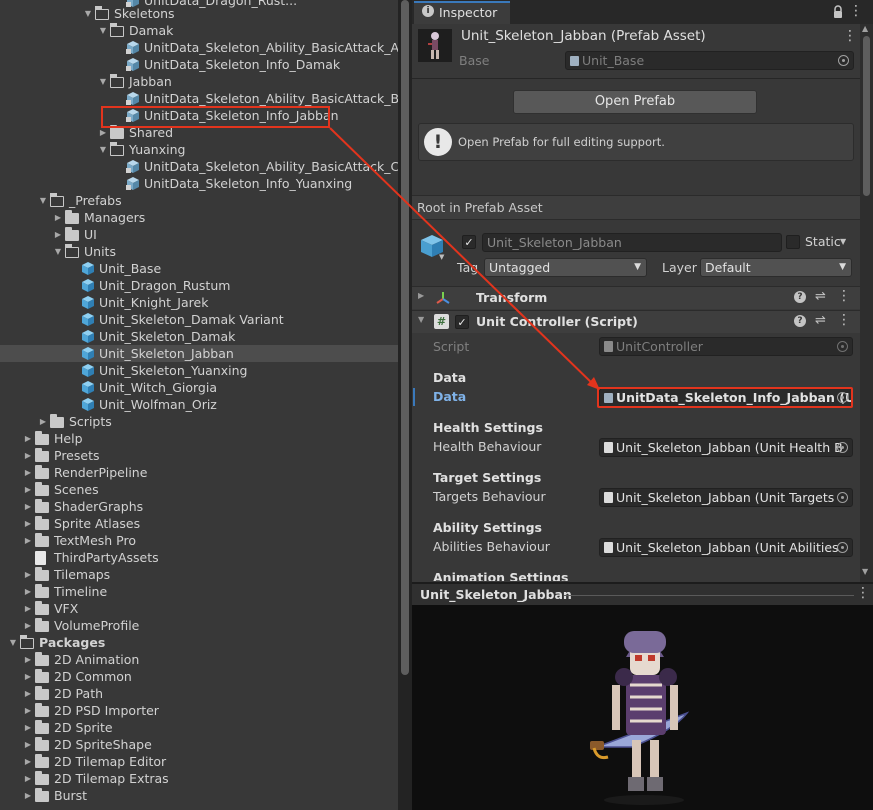 The image size is (873, 810). What do you see at coordinates (199, 166) in the screenshot?
I see `tree-item-asset: UnitData_Skeleton_Ability_BasicAttack_C` at bounding box center [199, 166].